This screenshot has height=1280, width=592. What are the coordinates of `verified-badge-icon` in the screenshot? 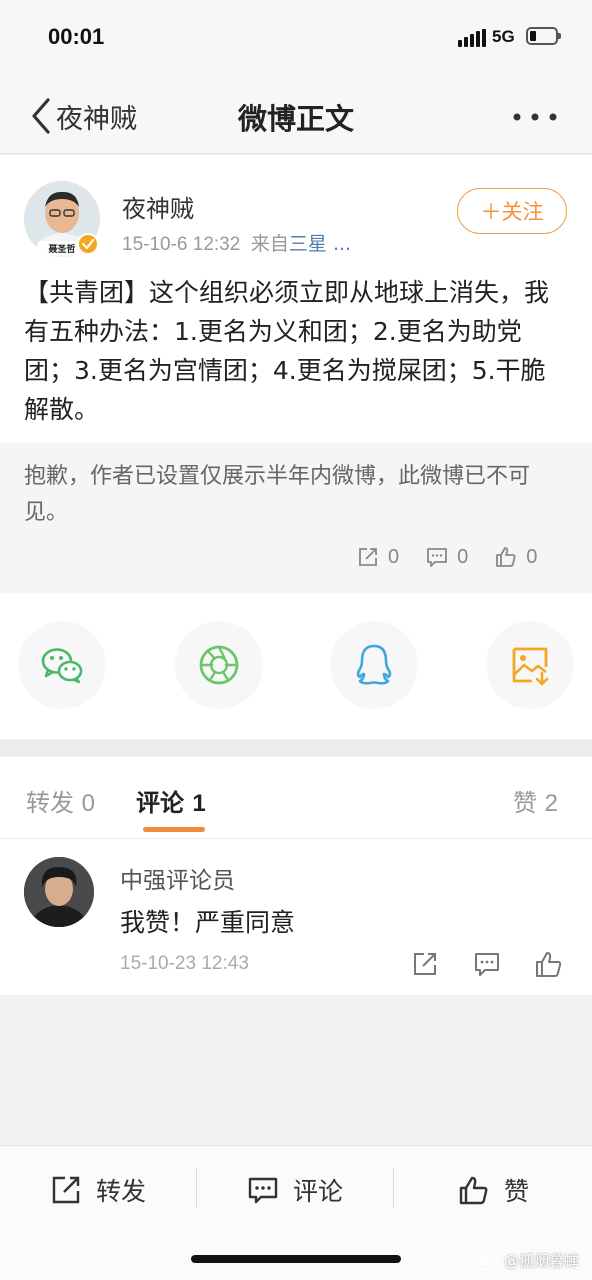 It's located at (88, 244).